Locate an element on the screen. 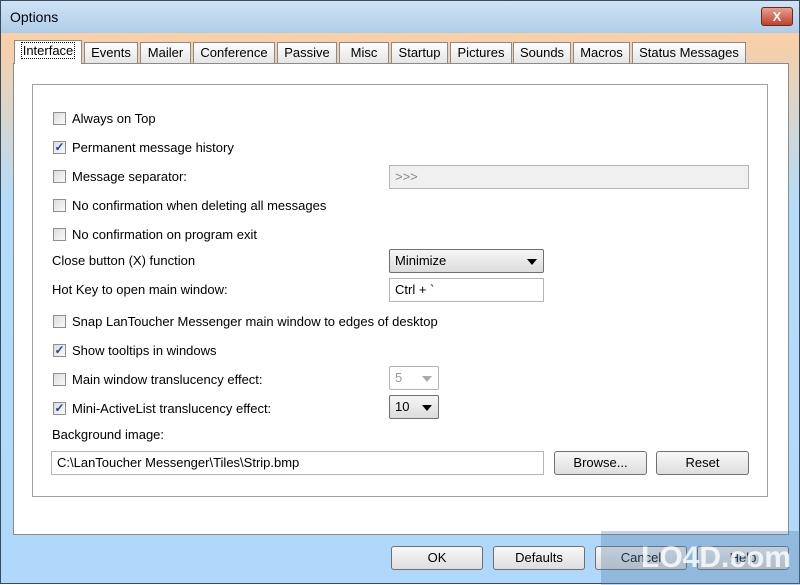  title-bar: Options X is located at coordinates (400, 17).